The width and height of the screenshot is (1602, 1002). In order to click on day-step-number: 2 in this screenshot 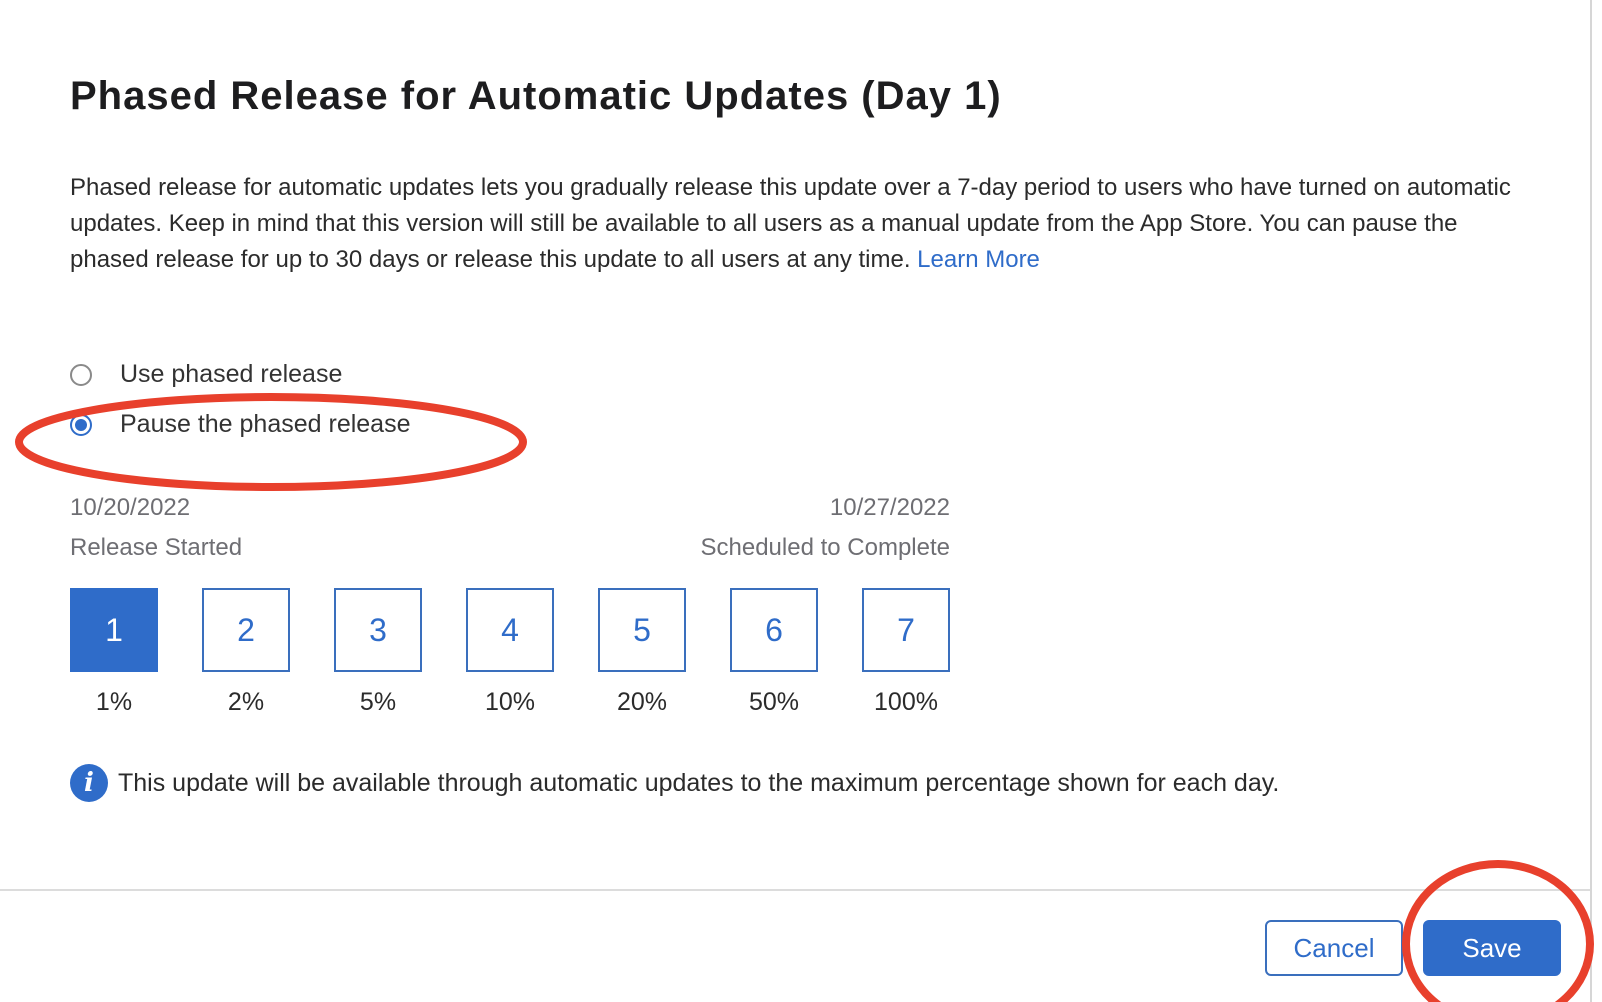, I will do `click(246, 630)`.